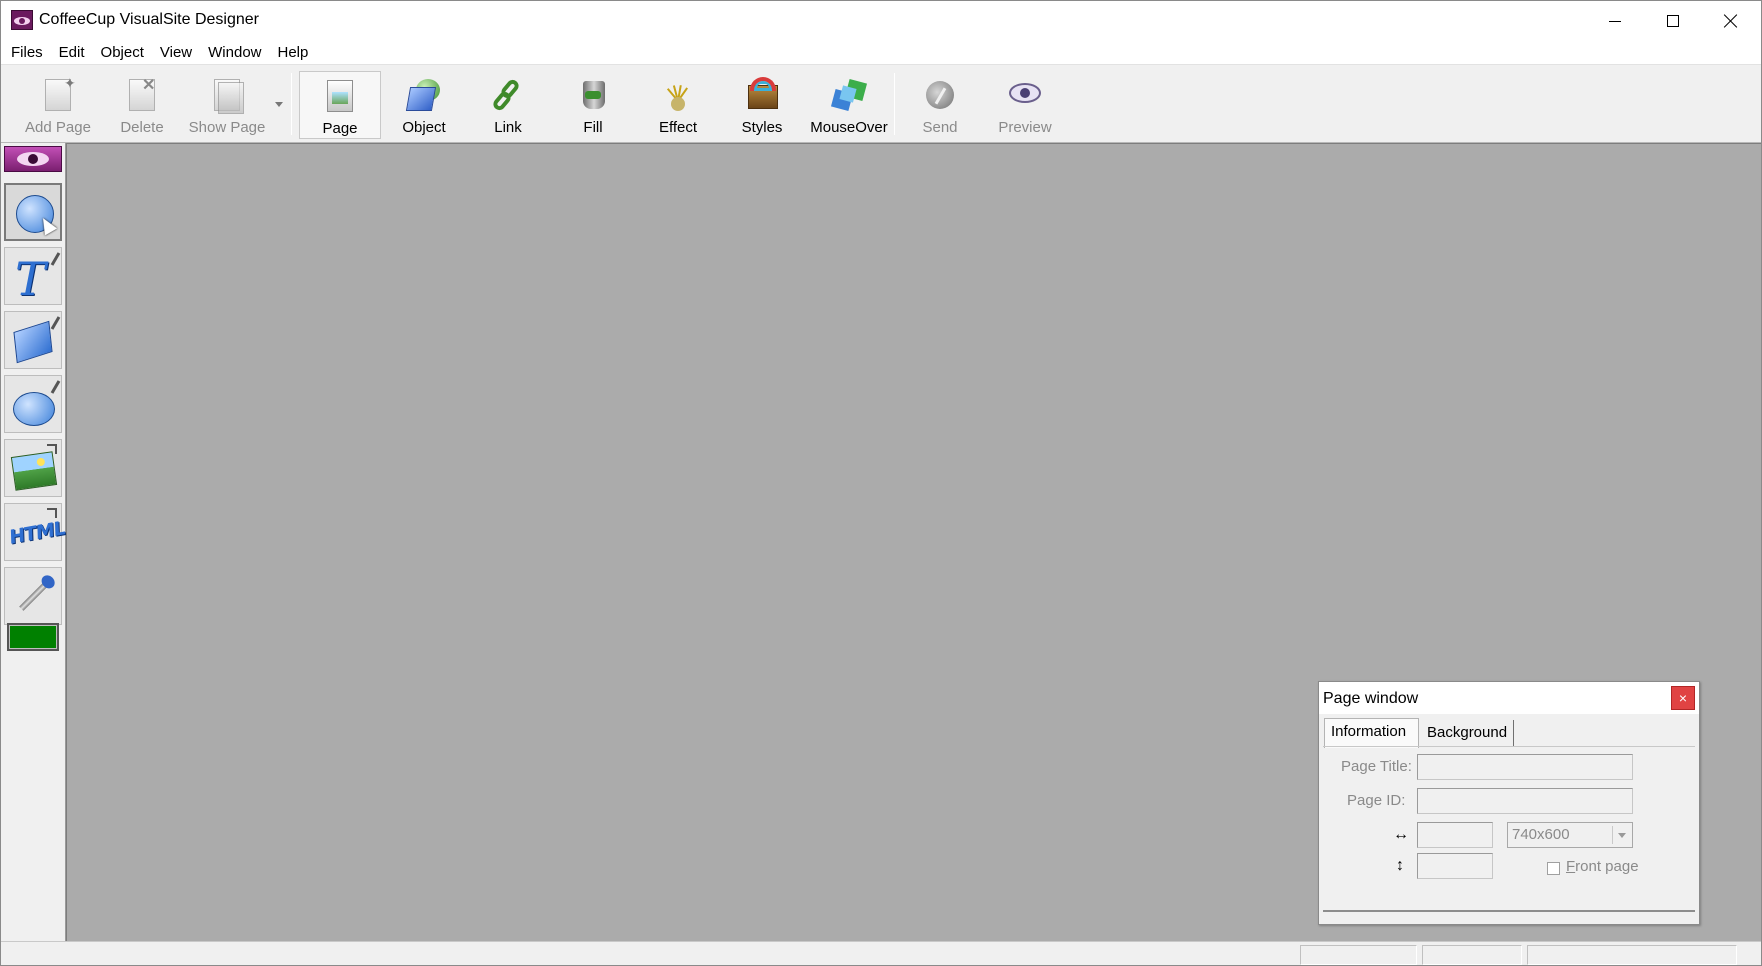 The width and height of the screenshot is (1762, 966). I want to click on eye-logo-icon, so click(33, 159).